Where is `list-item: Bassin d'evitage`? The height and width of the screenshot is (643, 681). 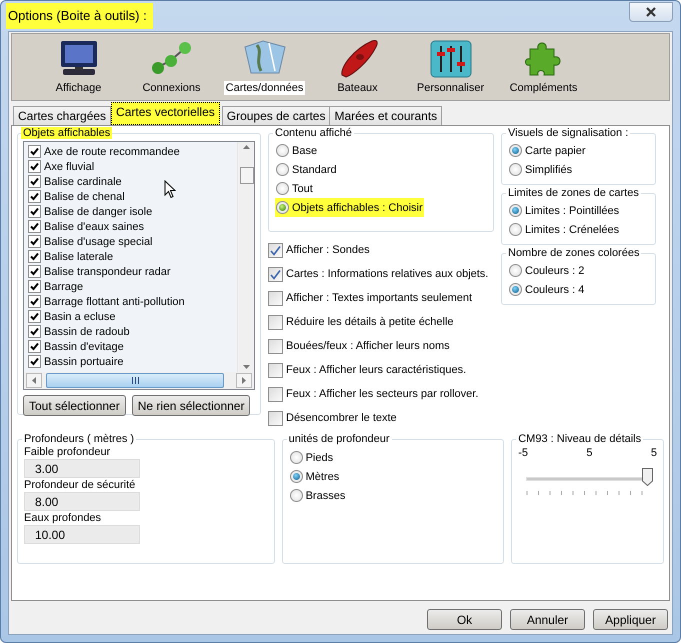
list-item: Bassin d'evitage is located at coordinates (84, 346).